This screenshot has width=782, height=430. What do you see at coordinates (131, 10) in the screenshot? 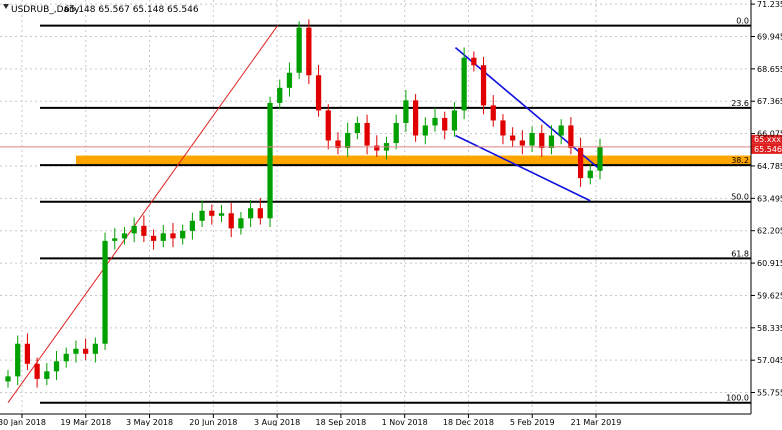
I see `ohlc-values: 65.148 65.567 65.148 65.546` at bounding box center [131, 10].